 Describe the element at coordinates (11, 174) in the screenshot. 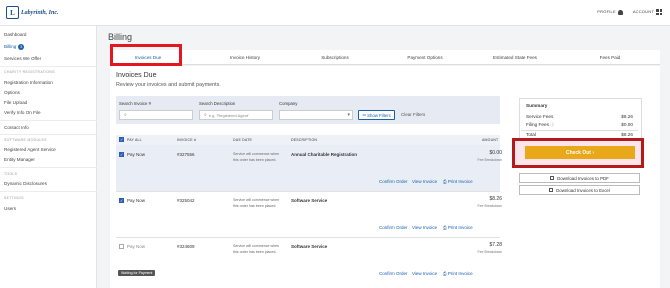

I see `sidebar-heading-tools: TOOLS` at that location.